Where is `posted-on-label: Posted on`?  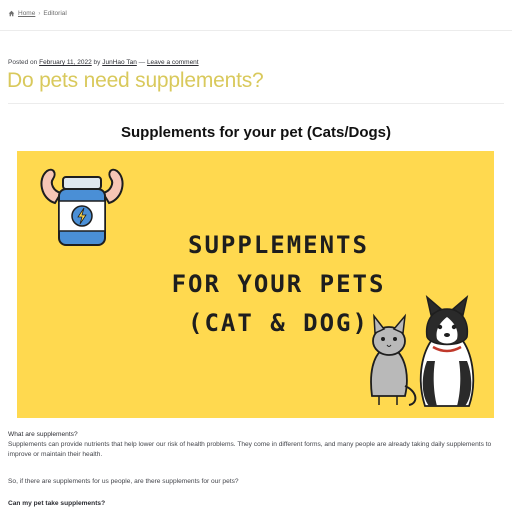
posted-on-label: Posted on is located at coordinates (23, 62).